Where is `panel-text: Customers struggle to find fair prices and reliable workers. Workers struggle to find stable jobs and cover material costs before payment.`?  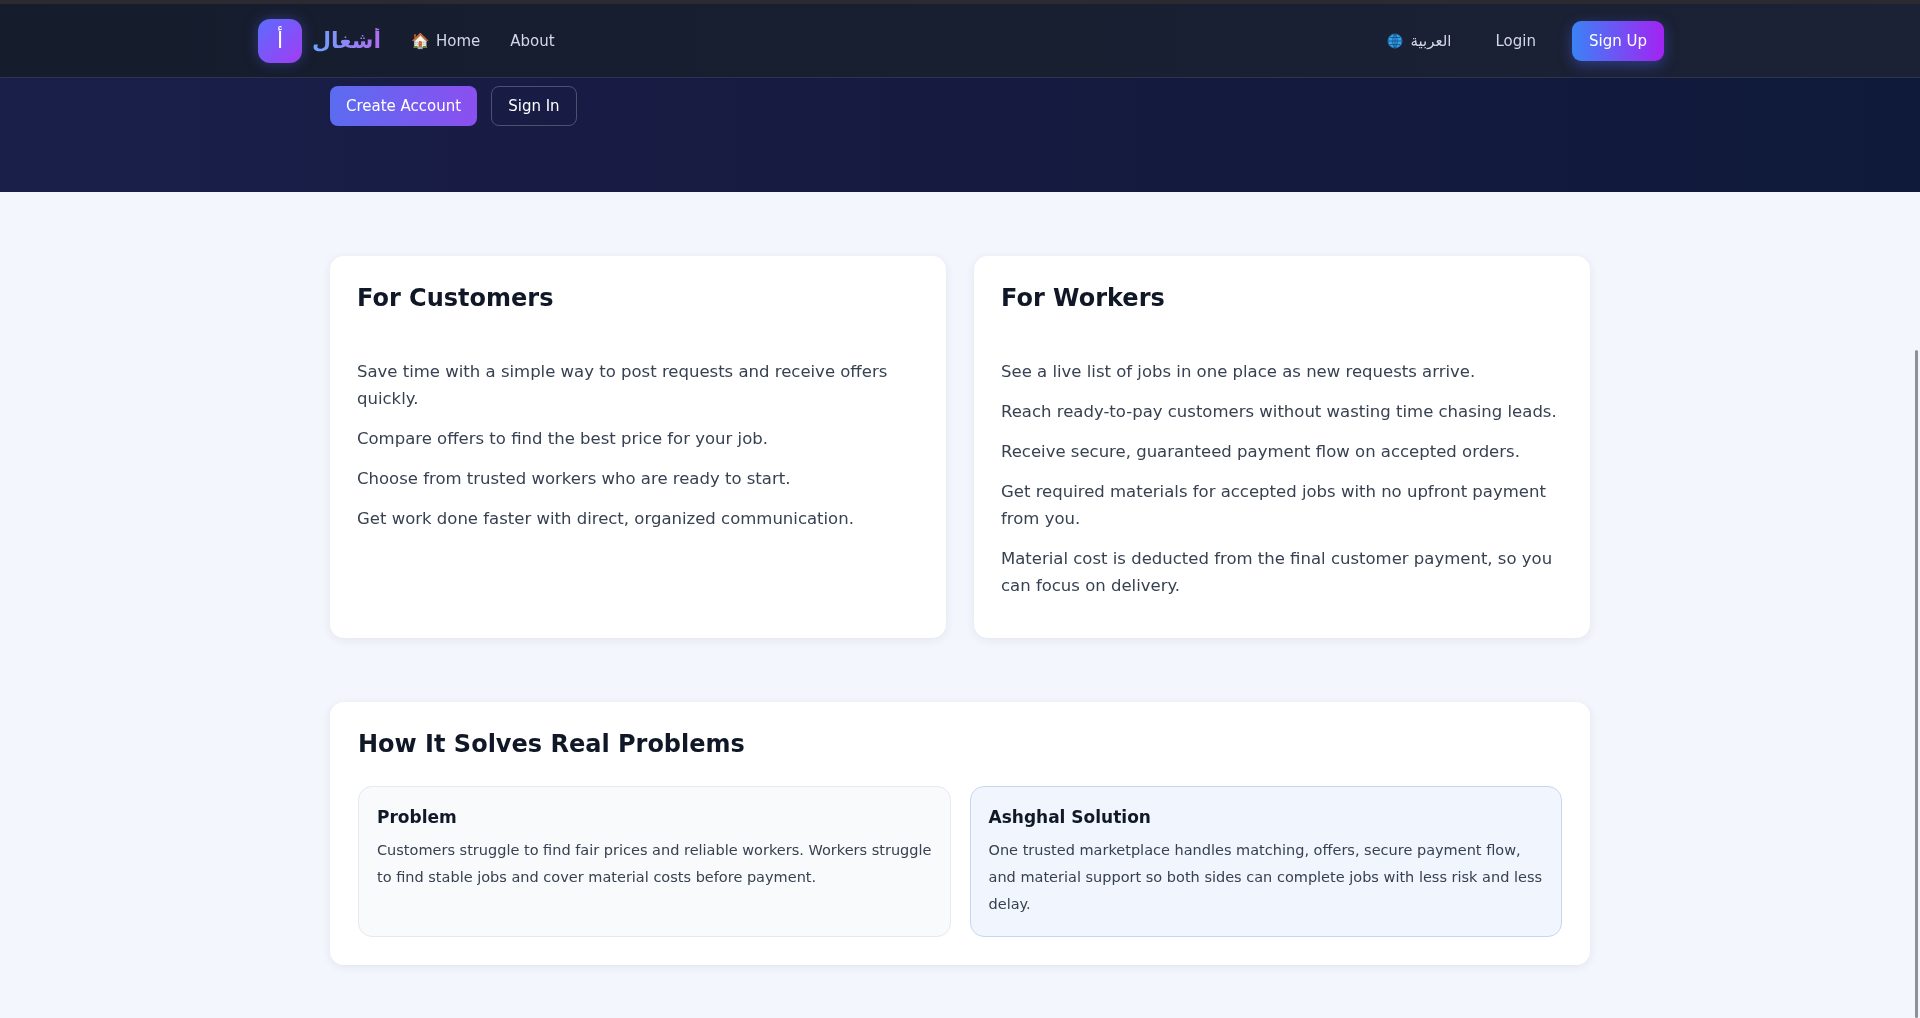
panel-text: Customers struggle to find fair prices and reliable workers. Workers struggle to find stable jobs and cover material costs before payment. is located at coordinates (654, 864).